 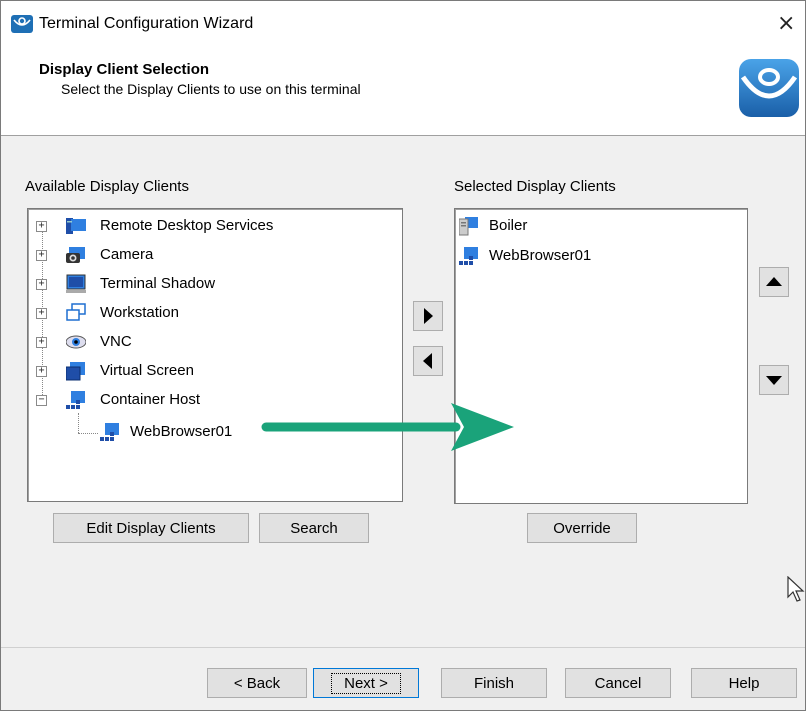 What do you see at coordinates (618, 683) in the screenshot?
I see `cancel-button: Cancel` at bounding box center [618, 683].